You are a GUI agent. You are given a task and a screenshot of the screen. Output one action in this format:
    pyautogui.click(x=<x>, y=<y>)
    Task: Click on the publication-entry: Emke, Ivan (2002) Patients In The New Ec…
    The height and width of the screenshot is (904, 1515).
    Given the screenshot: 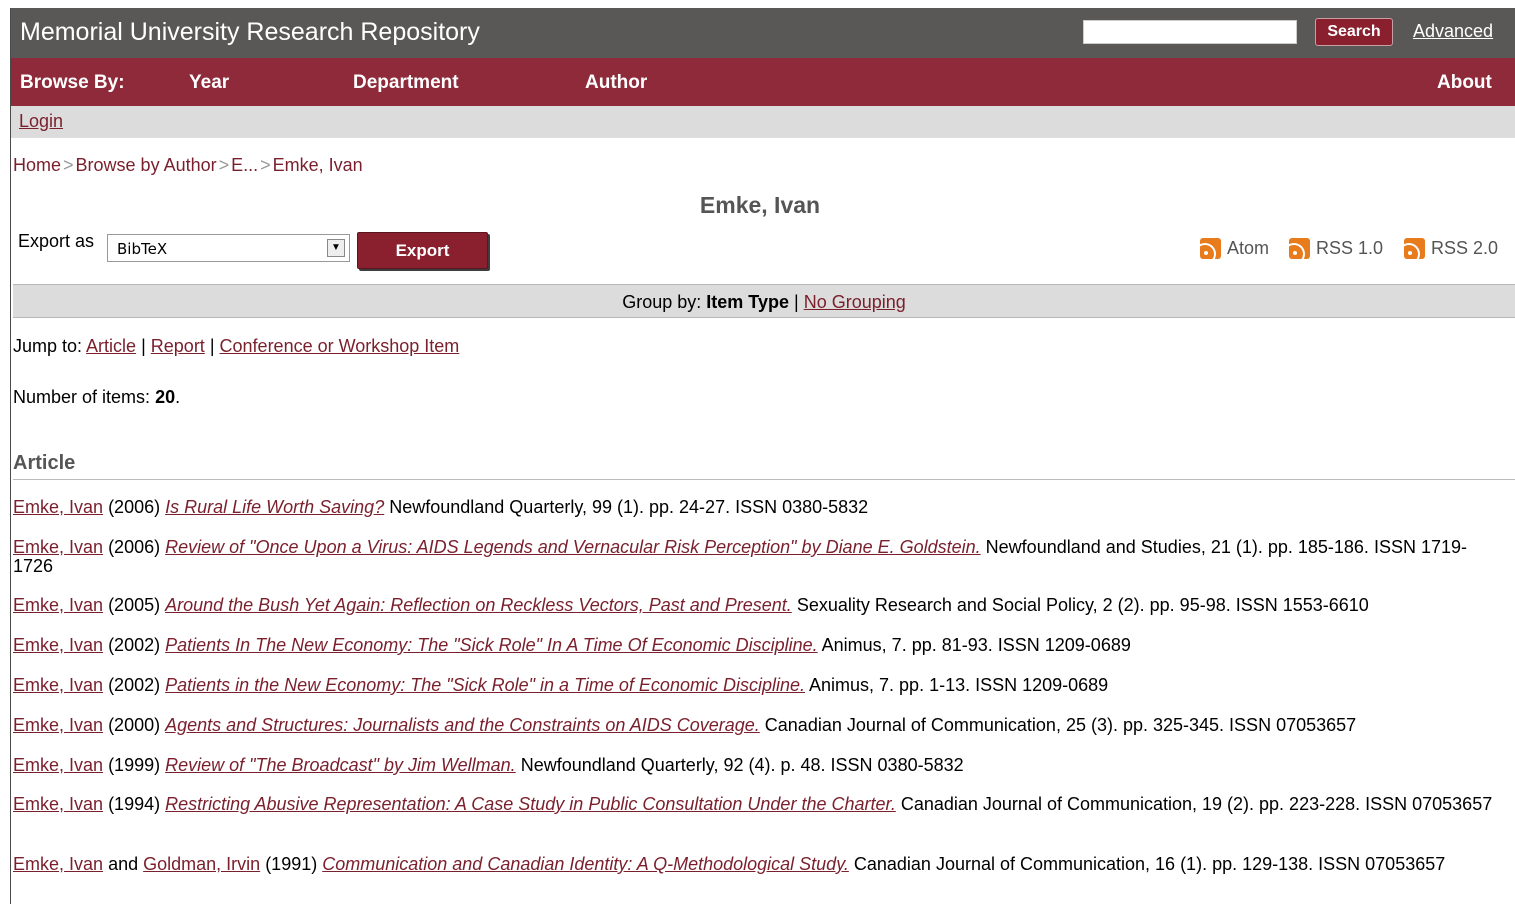 What is the action you would take?
    pyautogui.click(x=753, y=645)
    